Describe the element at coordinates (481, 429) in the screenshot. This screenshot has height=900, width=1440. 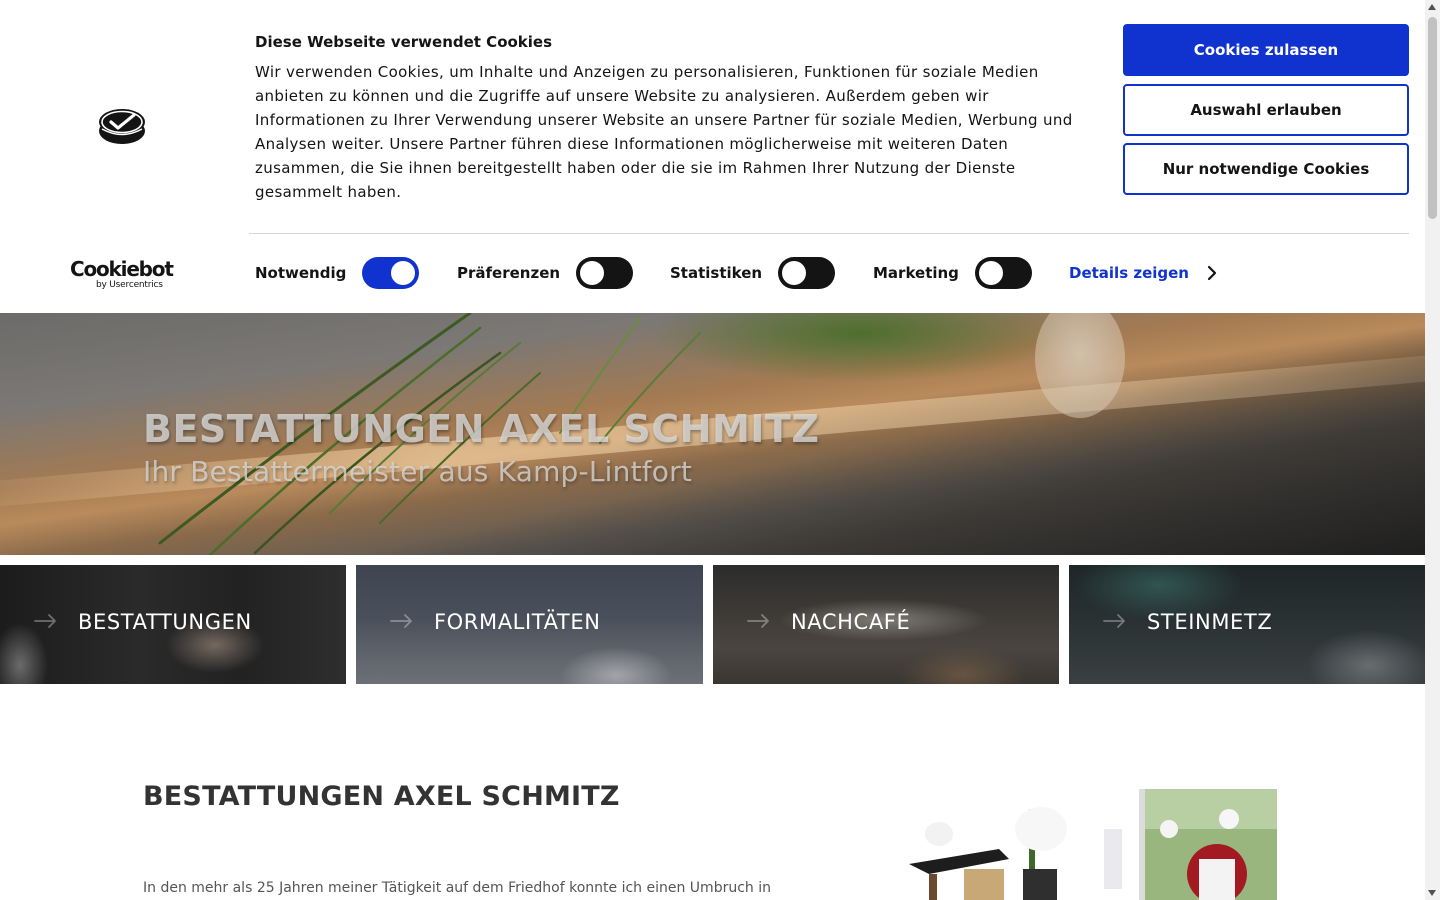
I see `hero-title: BESTATTUNGEN AXEL SCHMITZ` at that location.